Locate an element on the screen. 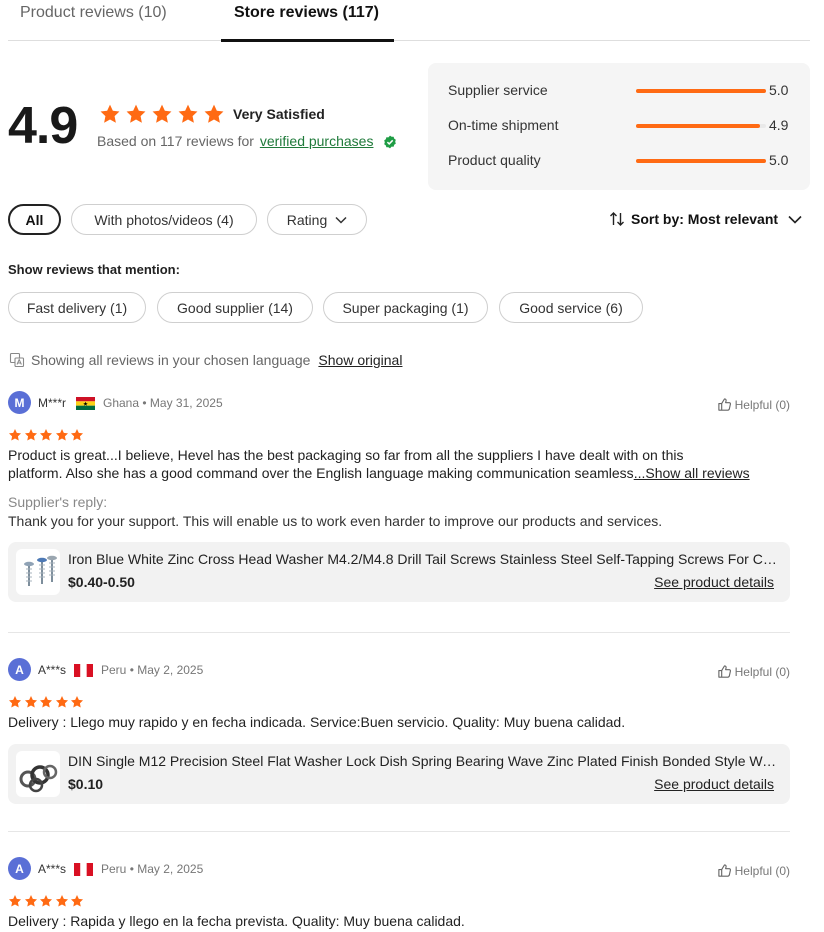 This screenshot has height=932, width=824. avatar: M is located at coordinates (19, 402).